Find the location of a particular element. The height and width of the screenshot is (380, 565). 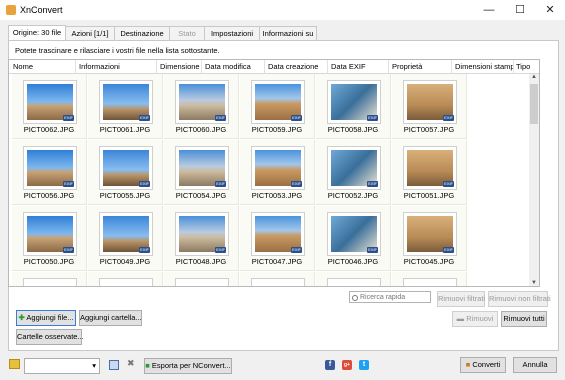

file-thumbnail-item: EXIF PICT0057.JPG is located at coordinates (429, 106).